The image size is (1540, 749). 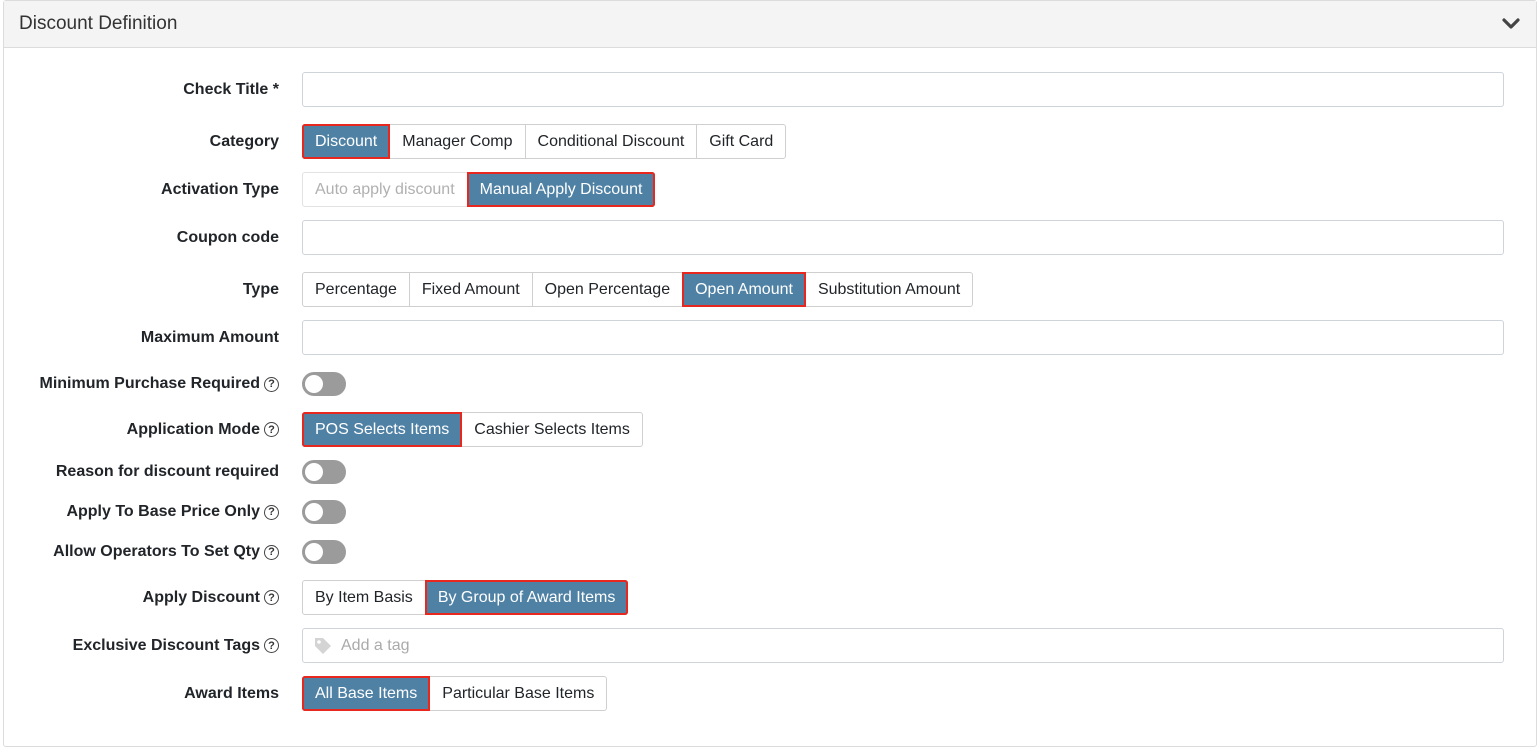 I want to click on reason-required-row: Reason for discount required, so click(x=771, y=472).